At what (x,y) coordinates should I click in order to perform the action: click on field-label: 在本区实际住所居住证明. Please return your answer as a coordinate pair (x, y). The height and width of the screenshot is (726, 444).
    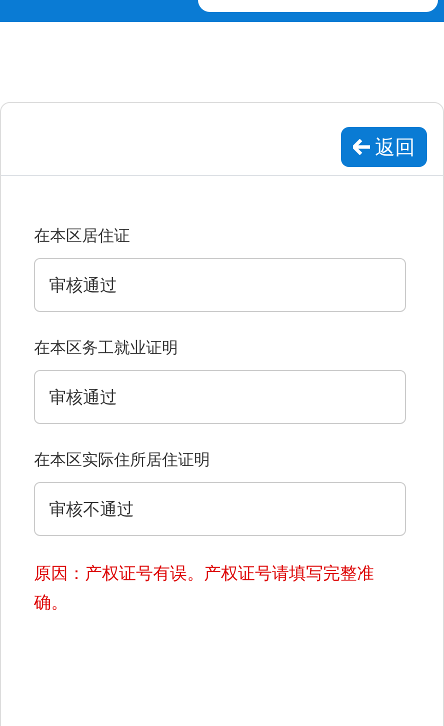
    Looking at the image, I should click on (122, 460).